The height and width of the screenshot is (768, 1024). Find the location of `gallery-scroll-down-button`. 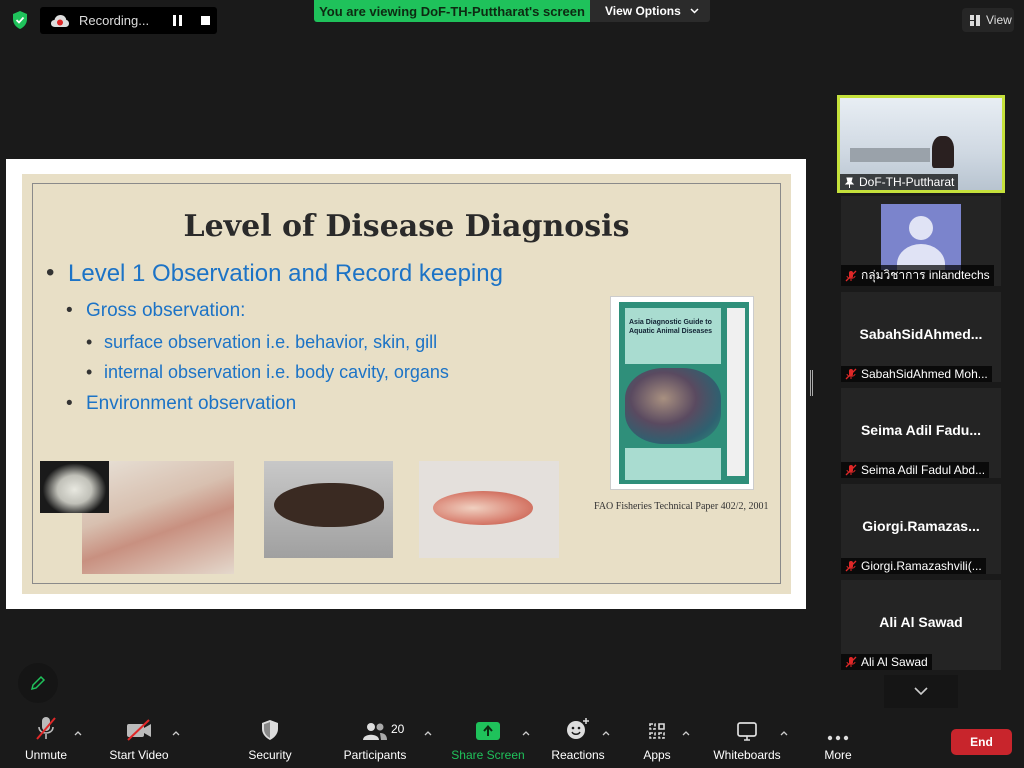

gallery-scroll-down-button is located at coordinates (921, 691).